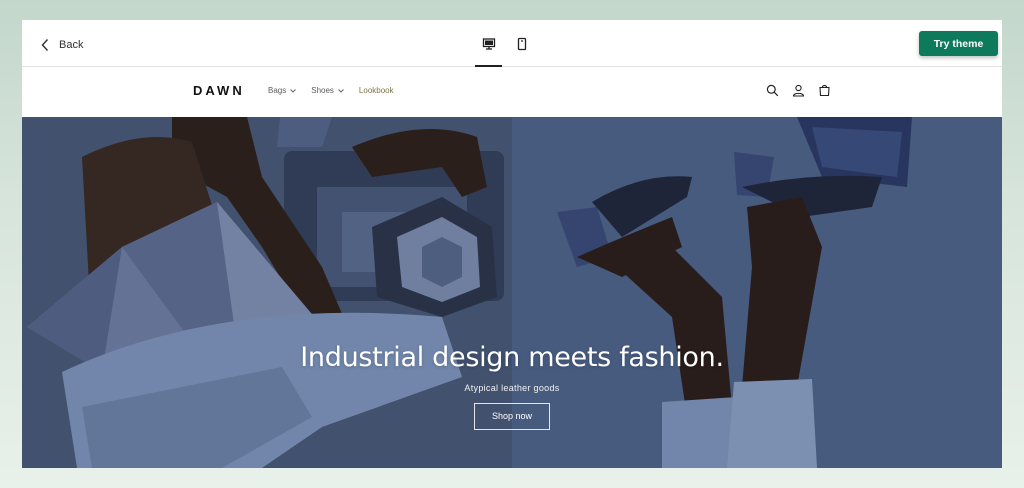  I want to click on device-switcher, so click(508, 43).